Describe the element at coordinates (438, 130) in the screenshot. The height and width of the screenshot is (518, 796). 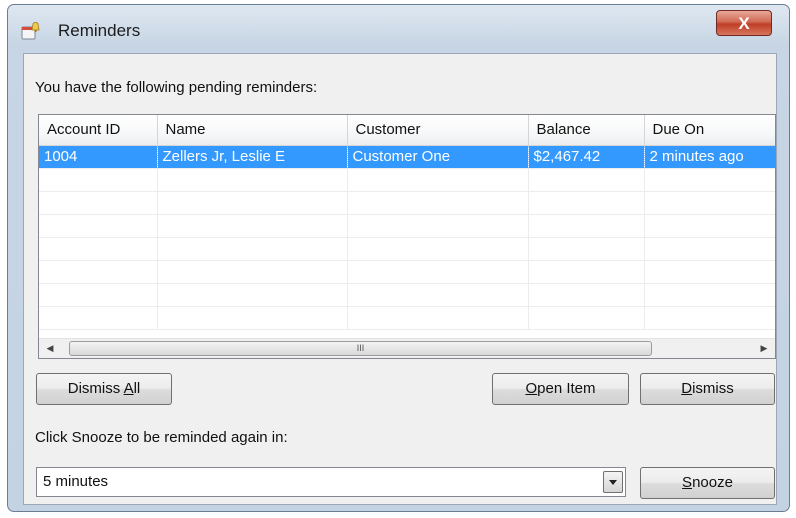
I see `column-header-customer: Customer` at that location.